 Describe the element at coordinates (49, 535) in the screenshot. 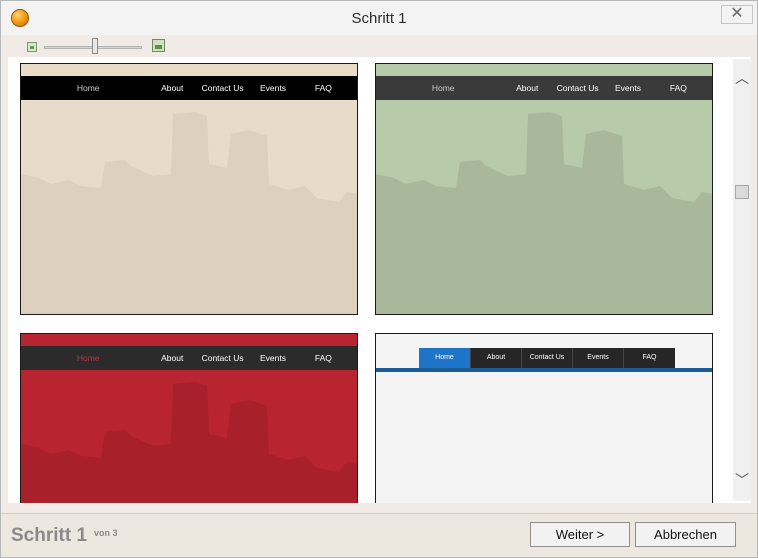

I see `step-label: Schritt 1` at that location.